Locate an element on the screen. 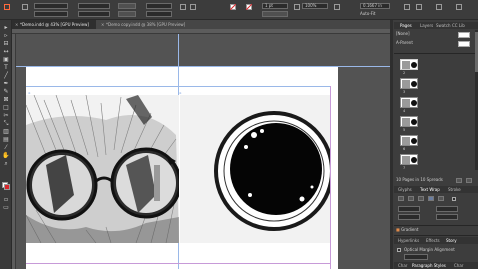 The image size is (478, 269). rectangle-frame-tool-icon: ⊠ is located at coordinates (6, 99).